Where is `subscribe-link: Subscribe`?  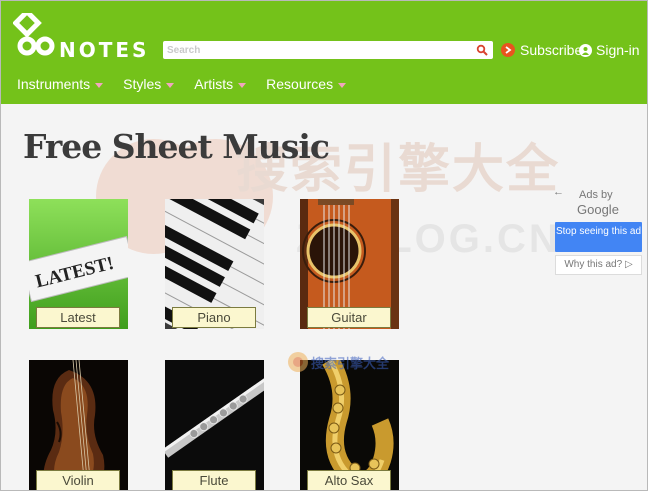
subscribe-link: Subscribe is located at coordinates (541, 50).